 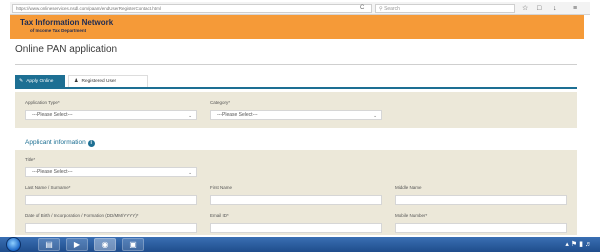 I want to click on email-label: Email ID*, so click(x=219, y=215).